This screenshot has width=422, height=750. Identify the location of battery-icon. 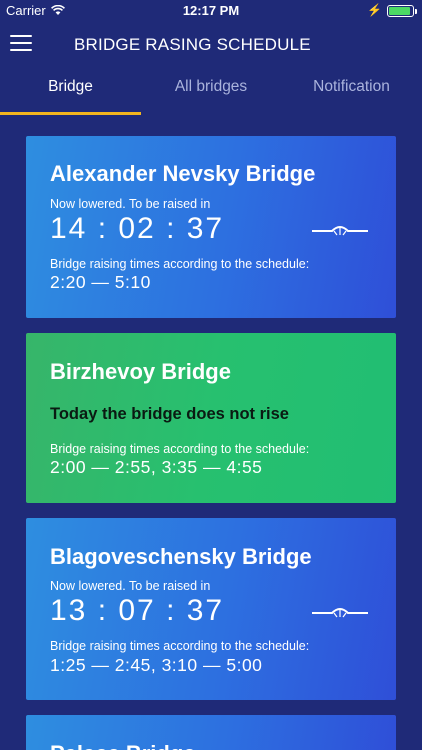
(402, 11).